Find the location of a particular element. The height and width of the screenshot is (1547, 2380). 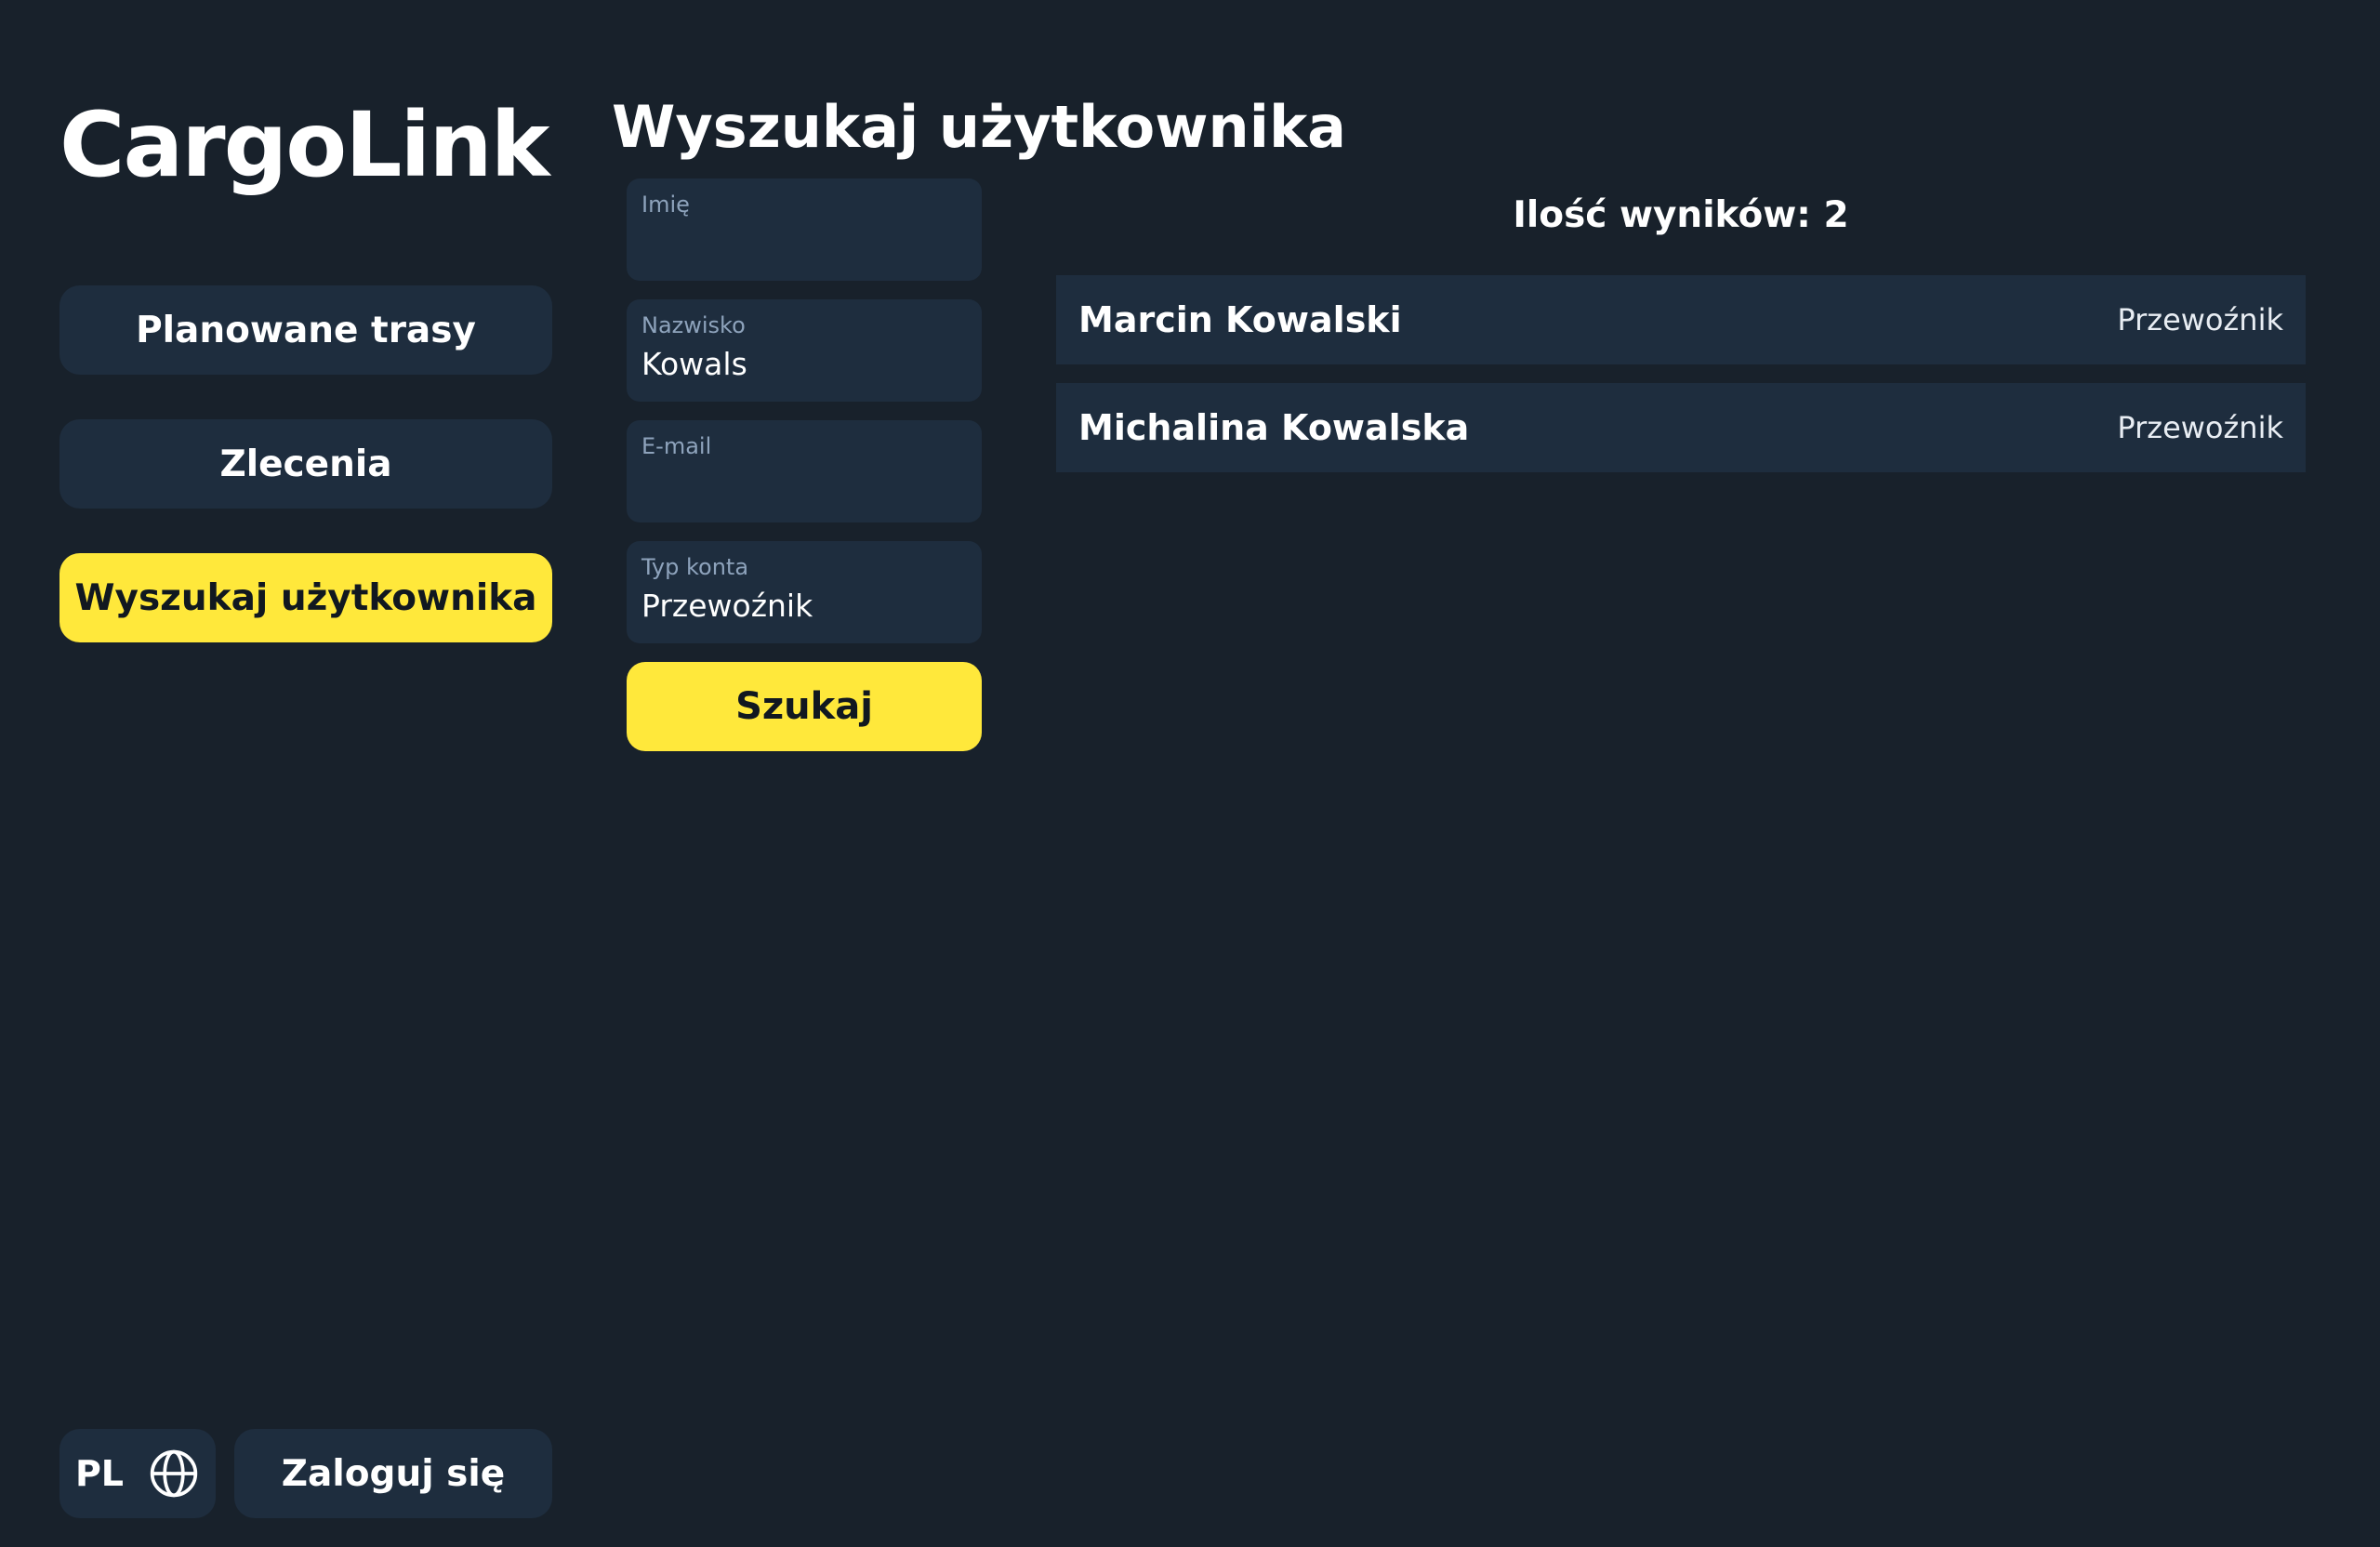

nav-search-user-button: Wyszukaj użytkownika is located at coordinates (306, 597).